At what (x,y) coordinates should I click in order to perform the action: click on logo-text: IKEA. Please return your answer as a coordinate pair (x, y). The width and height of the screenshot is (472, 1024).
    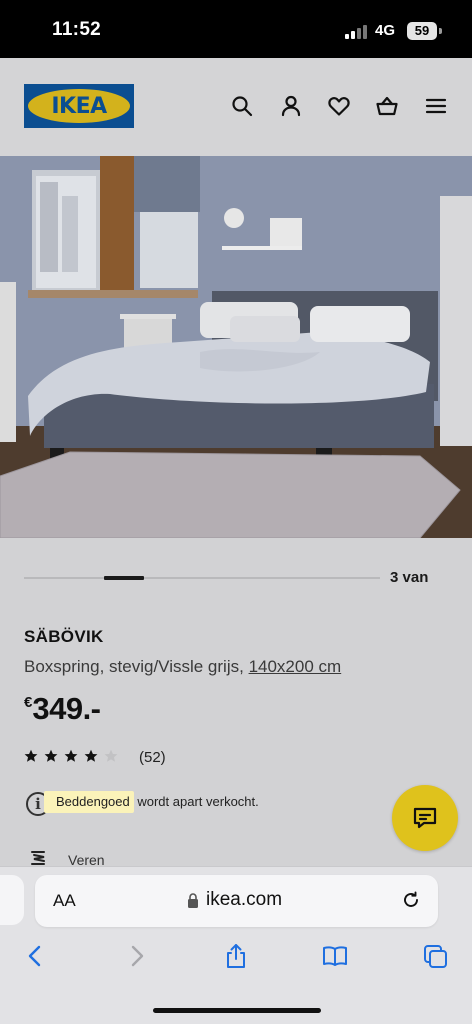
    Looking at the image, I should click on (79, 106).